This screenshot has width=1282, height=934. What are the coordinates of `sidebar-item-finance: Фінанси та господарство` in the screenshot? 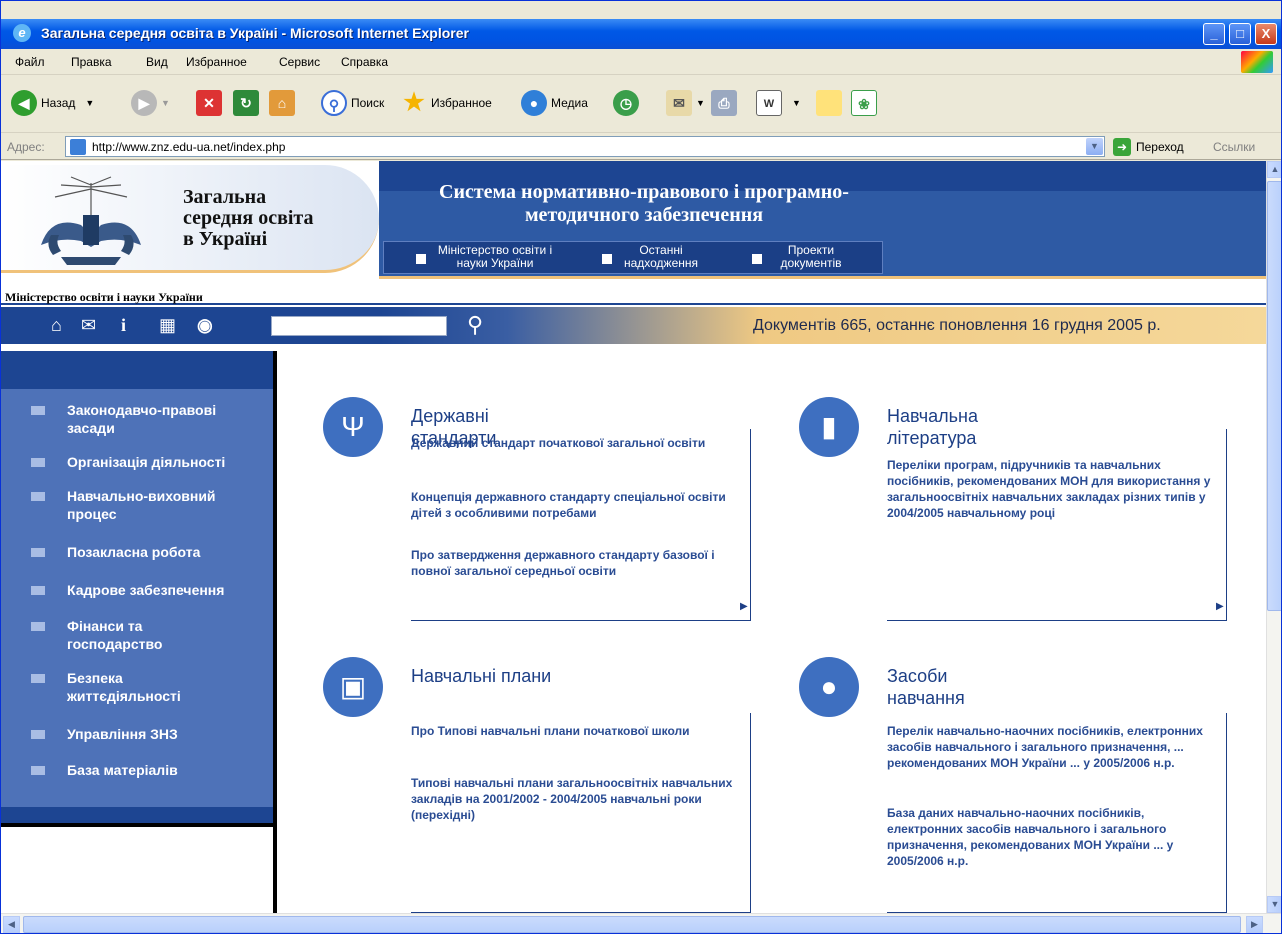 It's located at (121, 635).